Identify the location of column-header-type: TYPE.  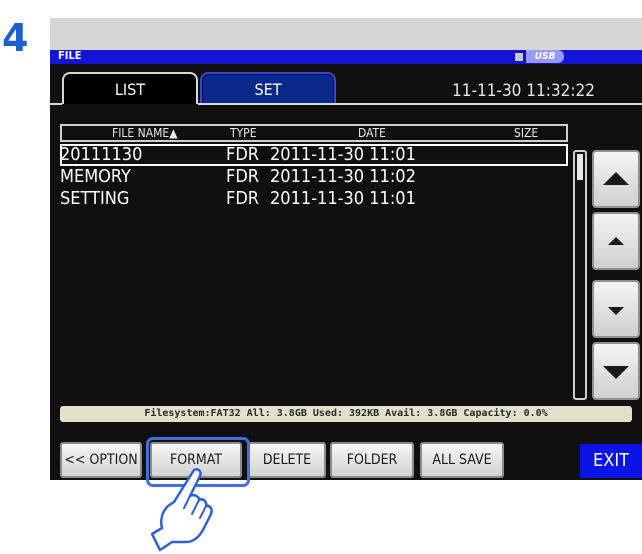
(243, 133).